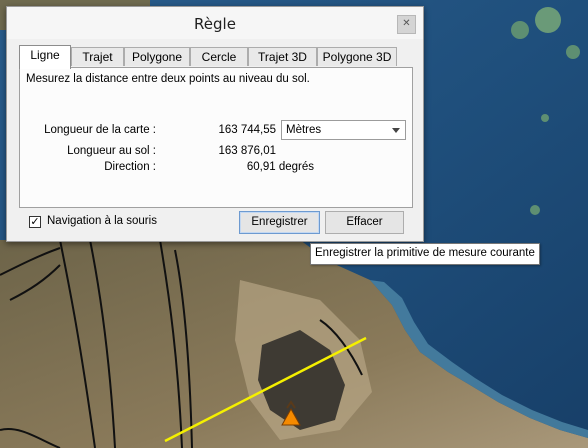 The width and height of the screenshot is (588, 448). What do you see at coordinates (282, 56) in the screenshot?
I see `tab-trajet-3d: Trajet 3D` at bounding box center [282, 56].